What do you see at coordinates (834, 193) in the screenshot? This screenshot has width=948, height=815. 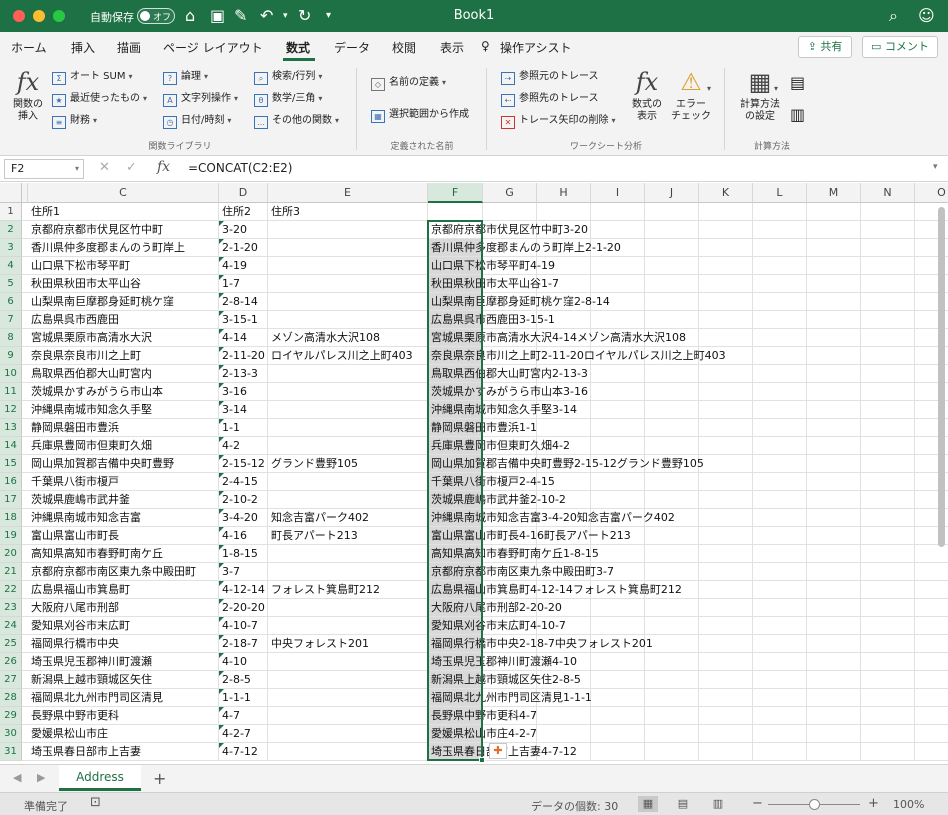 I see `column-header-m: M` at bounding box center [834, 193].